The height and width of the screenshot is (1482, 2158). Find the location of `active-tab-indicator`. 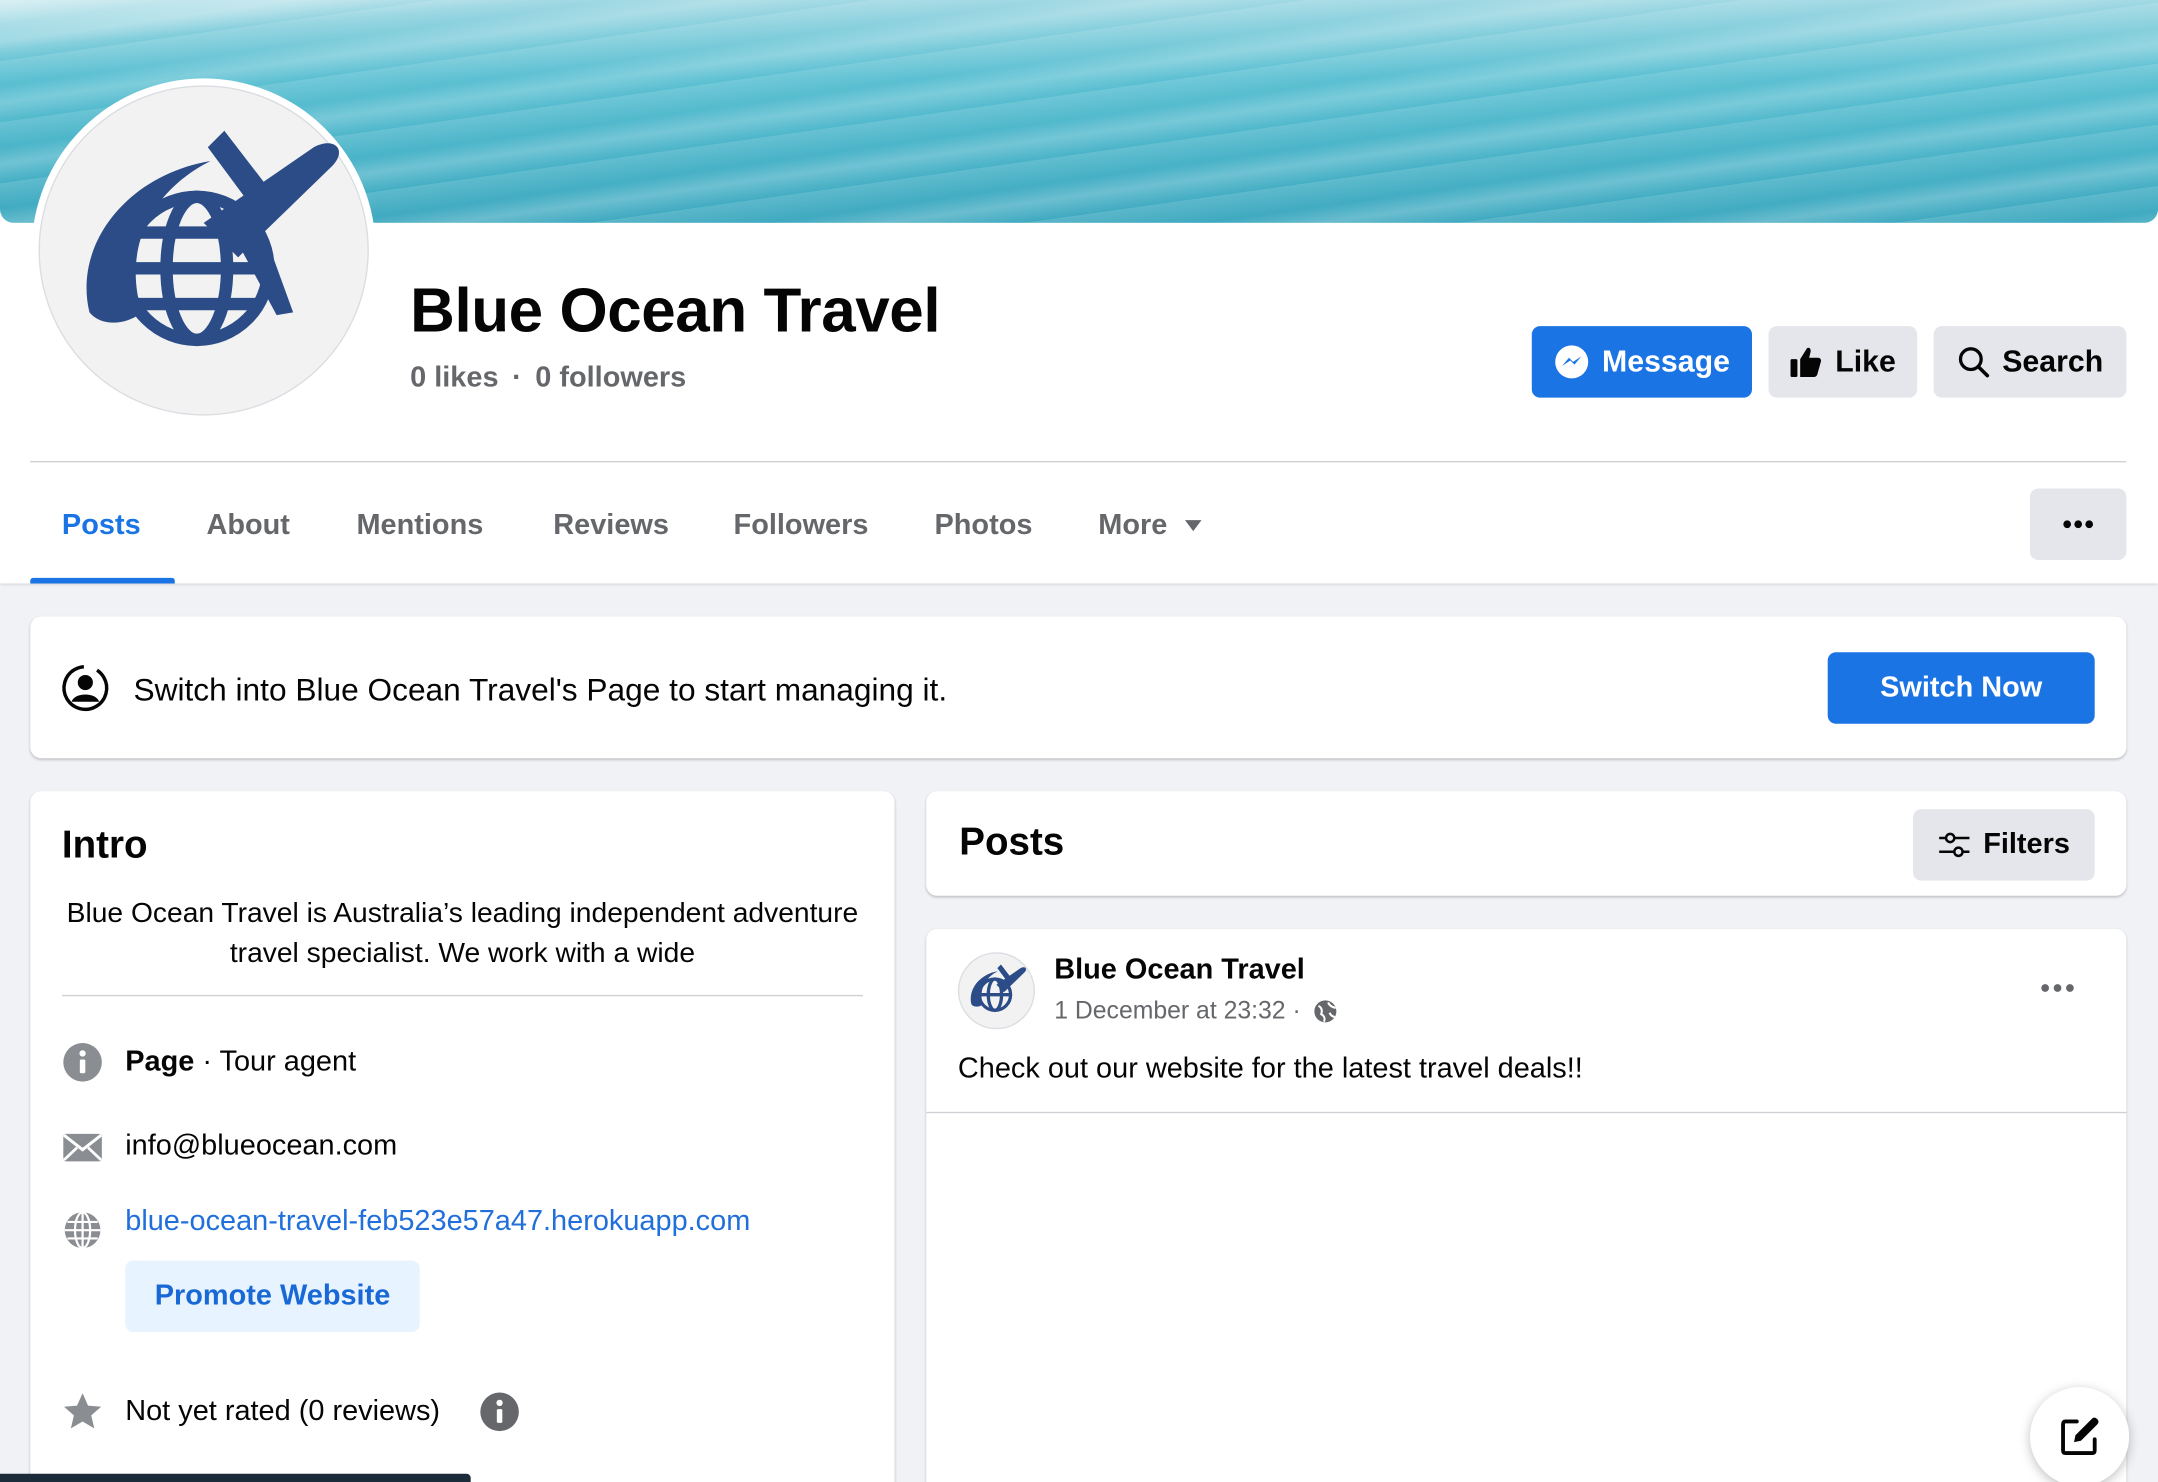

active-tab-indicator is located at coordinates (102, 580).